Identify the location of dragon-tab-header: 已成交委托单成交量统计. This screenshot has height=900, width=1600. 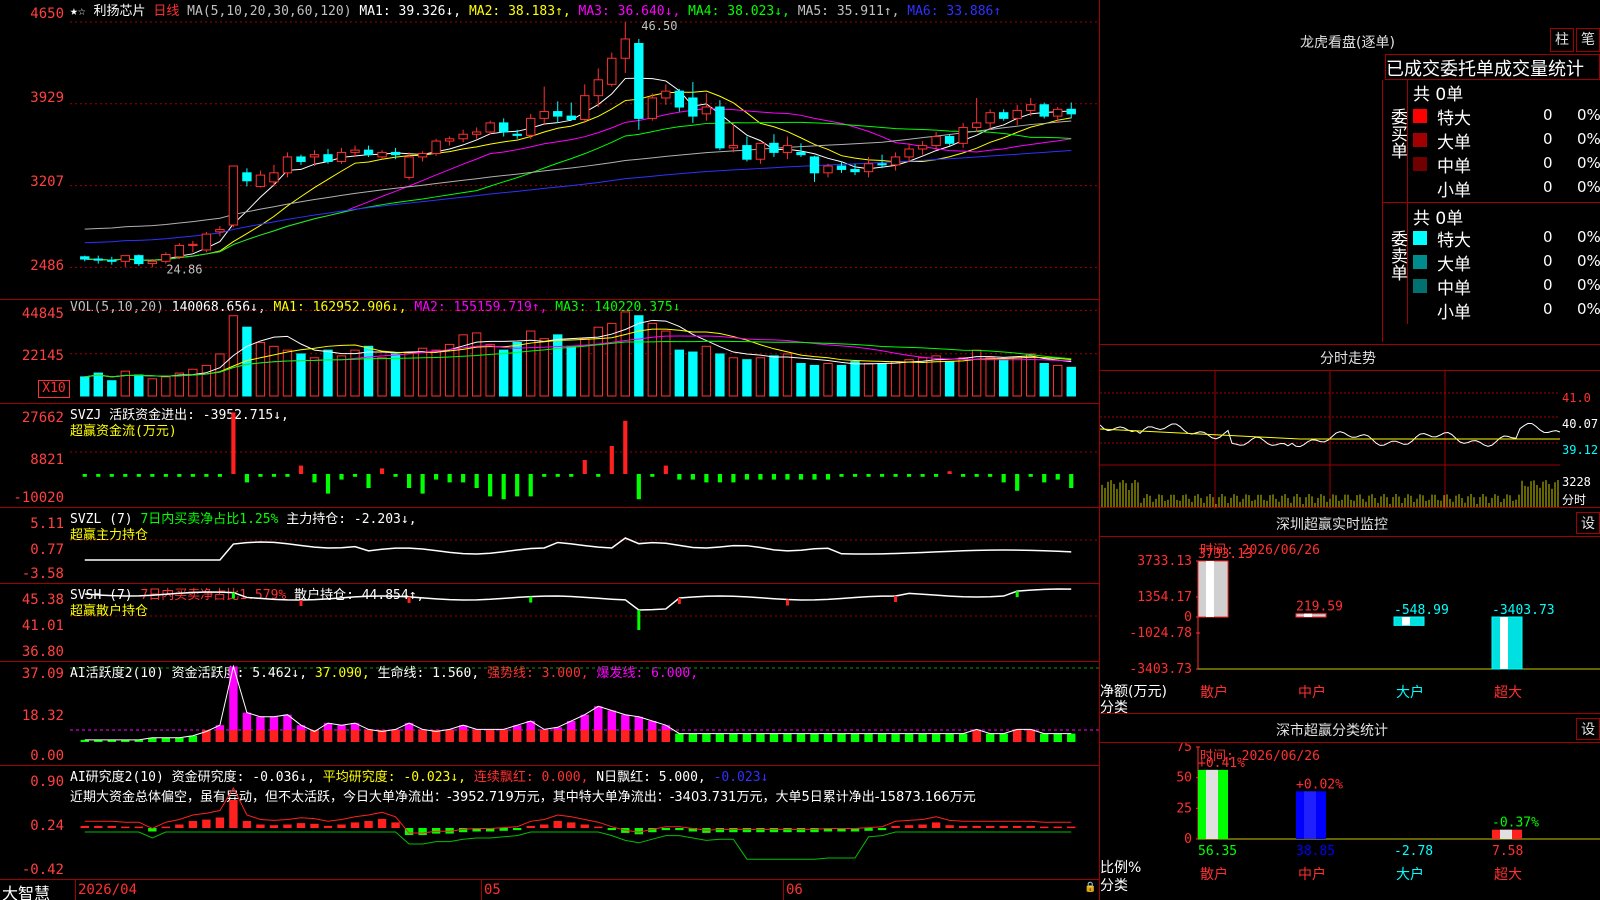
(1492, 67).